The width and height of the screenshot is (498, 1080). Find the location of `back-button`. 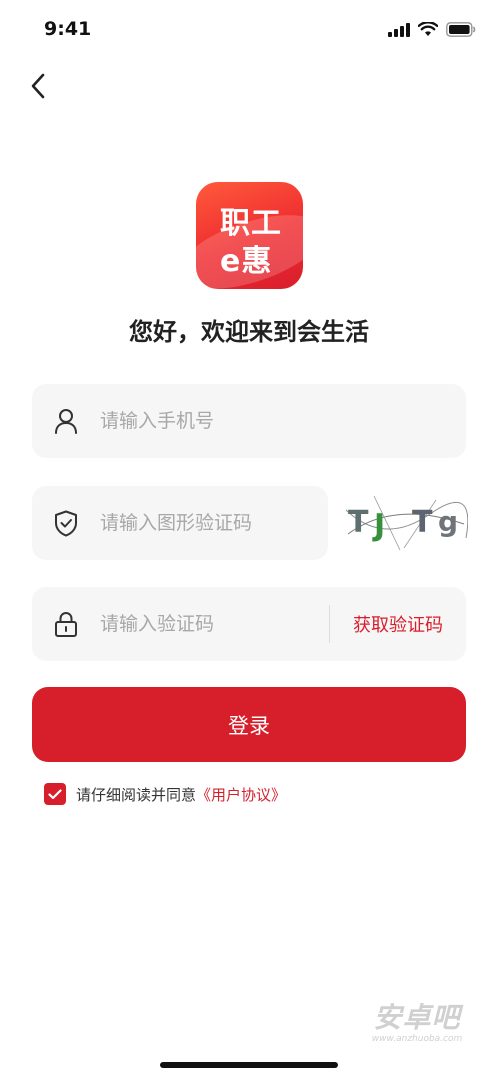

back-button is located at coordinates (38, 88).